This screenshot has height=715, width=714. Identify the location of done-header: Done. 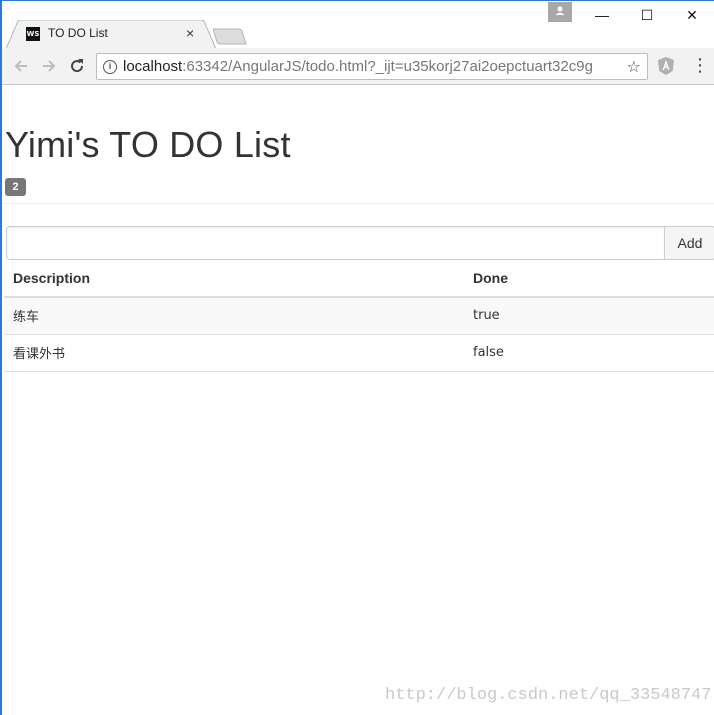
(589, 279).